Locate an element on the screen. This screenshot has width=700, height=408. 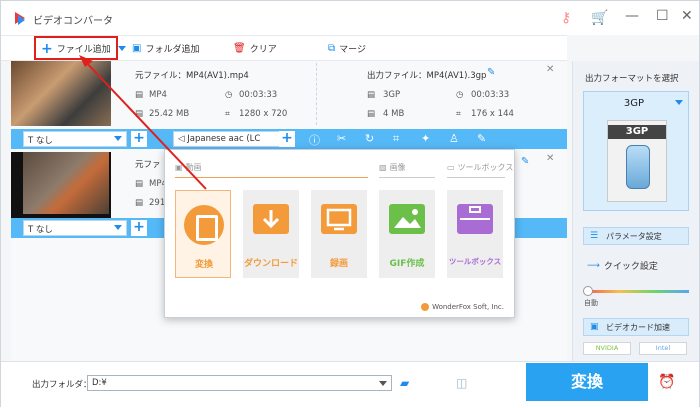
output-folder-value: D:¥ is located at coordinates (99, 383).